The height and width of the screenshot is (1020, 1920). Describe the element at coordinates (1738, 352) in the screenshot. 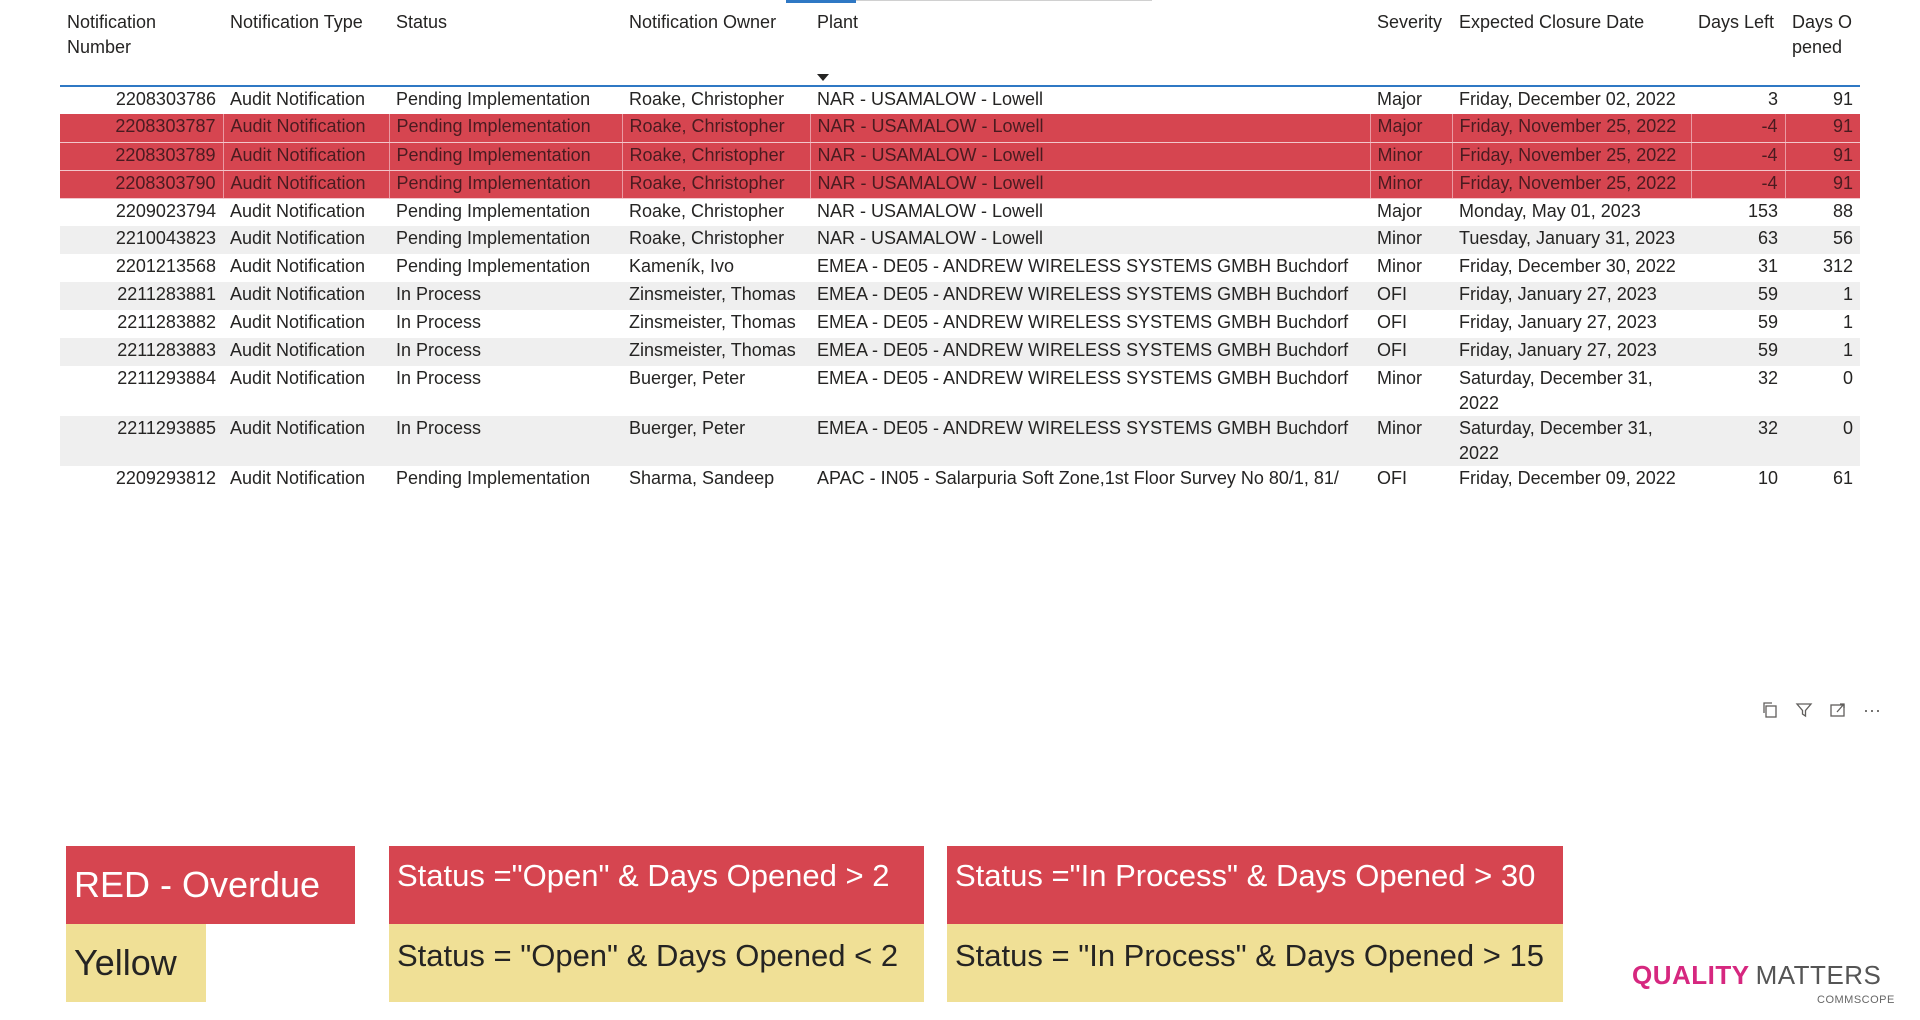

I see `cell-days-left: 59` at that location.